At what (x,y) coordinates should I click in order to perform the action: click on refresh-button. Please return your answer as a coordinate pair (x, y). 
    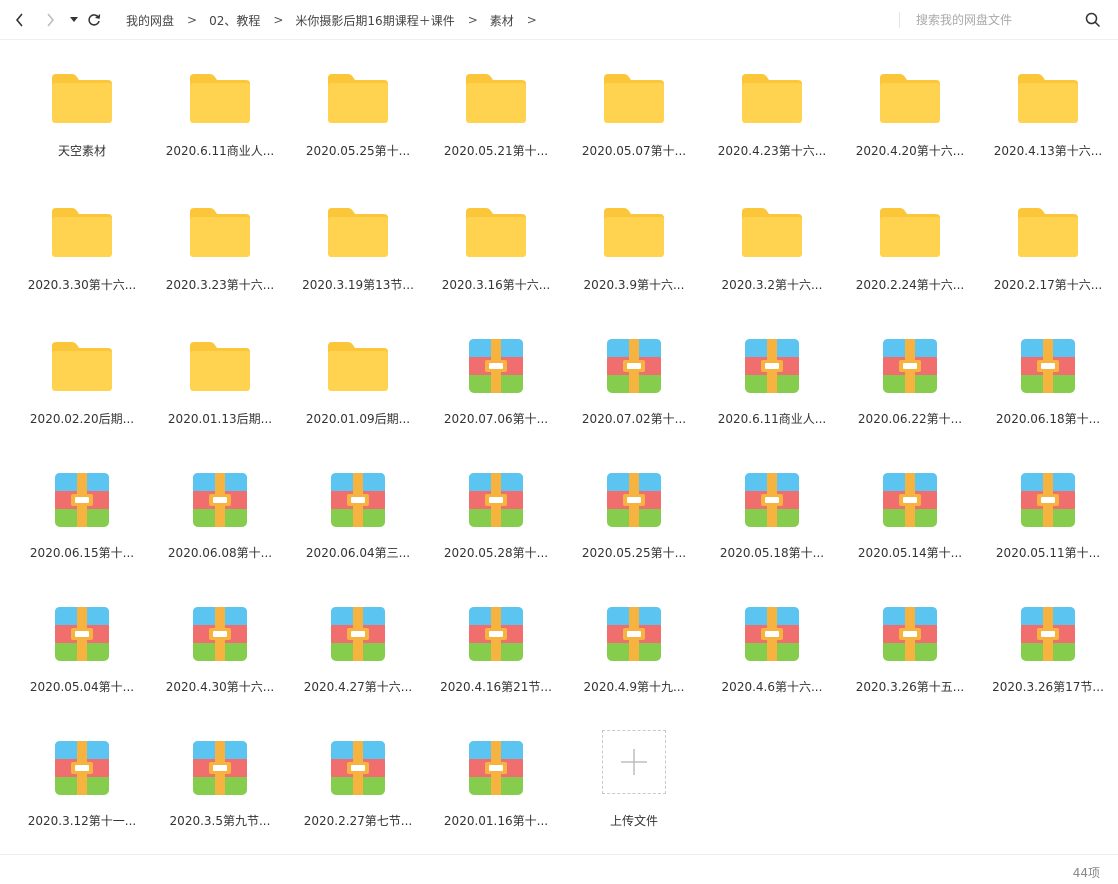
    Looking at the image, I should click on (94, 20).